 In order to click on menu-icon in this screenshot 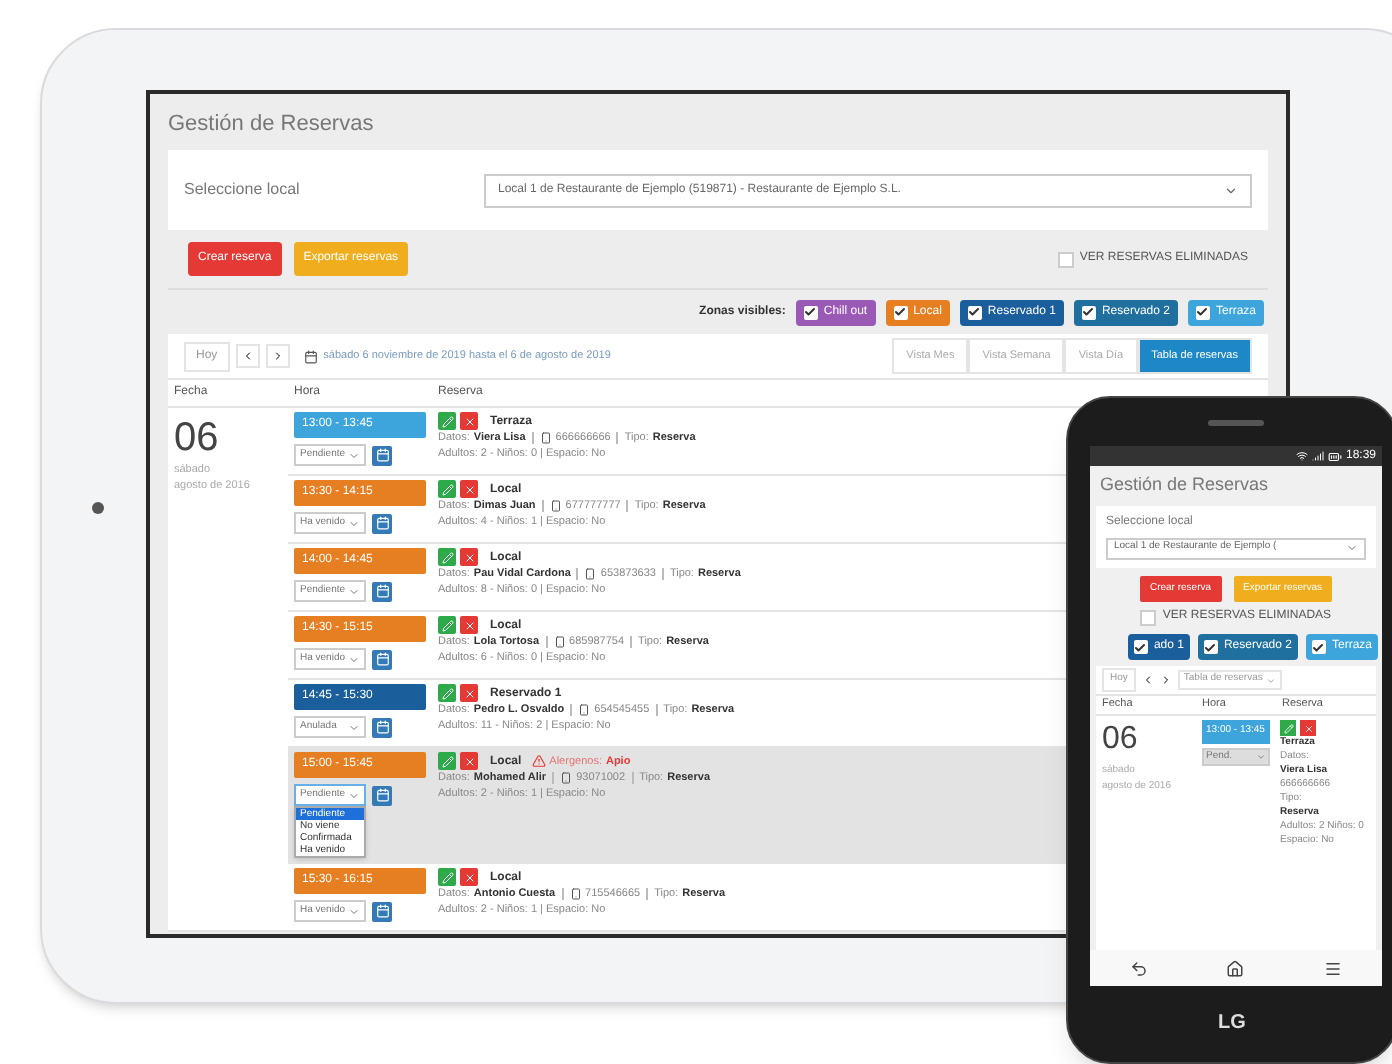, I will do `click(1333, 968)`.